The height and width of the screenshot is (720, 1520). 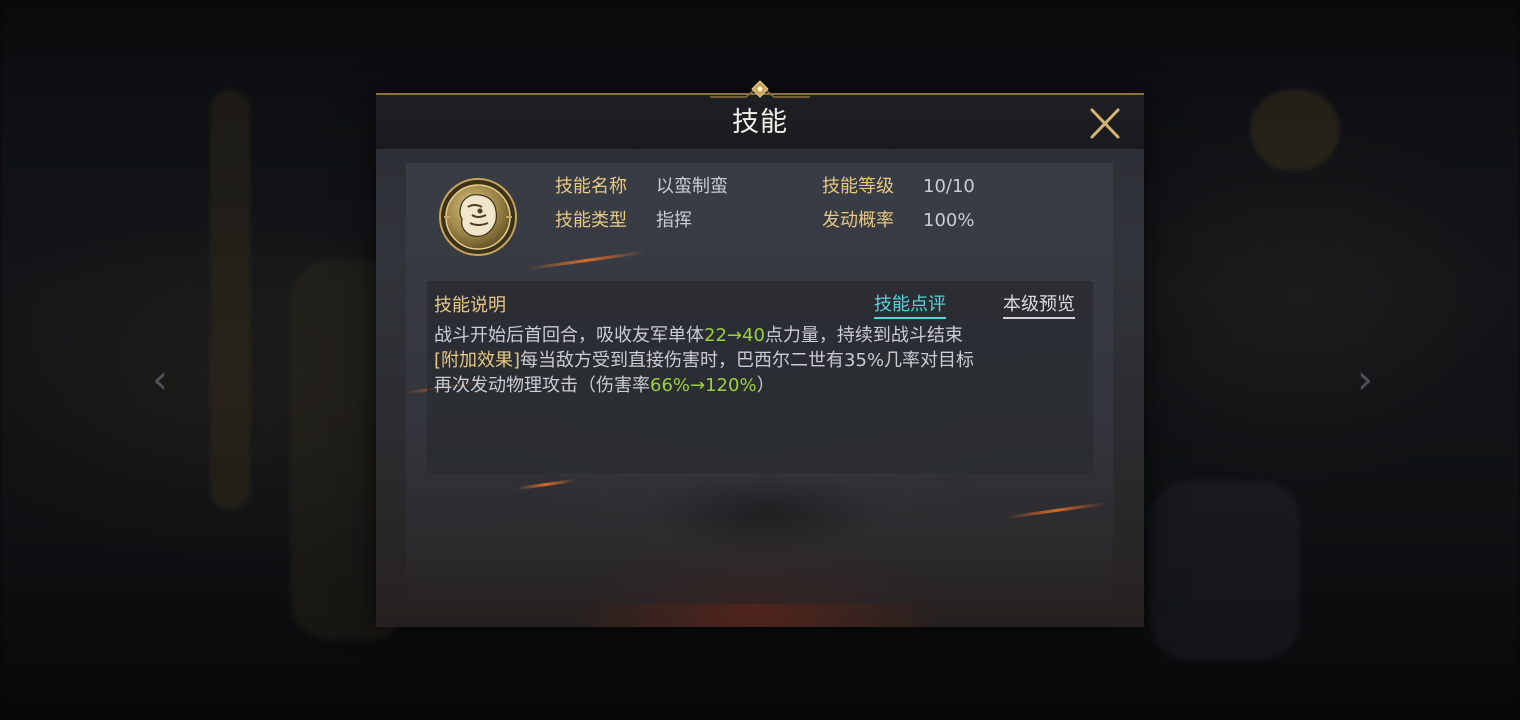 What do you see at coordinates (910, 304) in the screenshot?
I see `skill-review-link: 技能点评` at bounding box center [910, 304].